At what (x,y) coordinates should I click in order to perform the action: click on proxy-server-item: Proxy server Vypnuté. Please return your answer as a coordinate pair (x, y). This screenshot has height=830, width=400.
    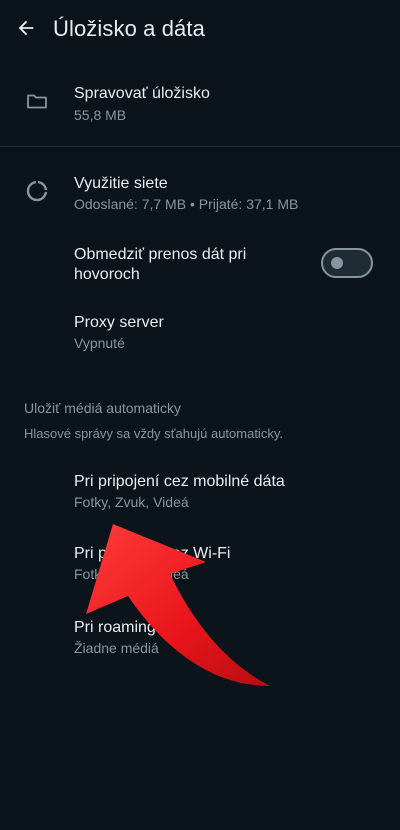
    Looking at the image, I should click on (200, 334).